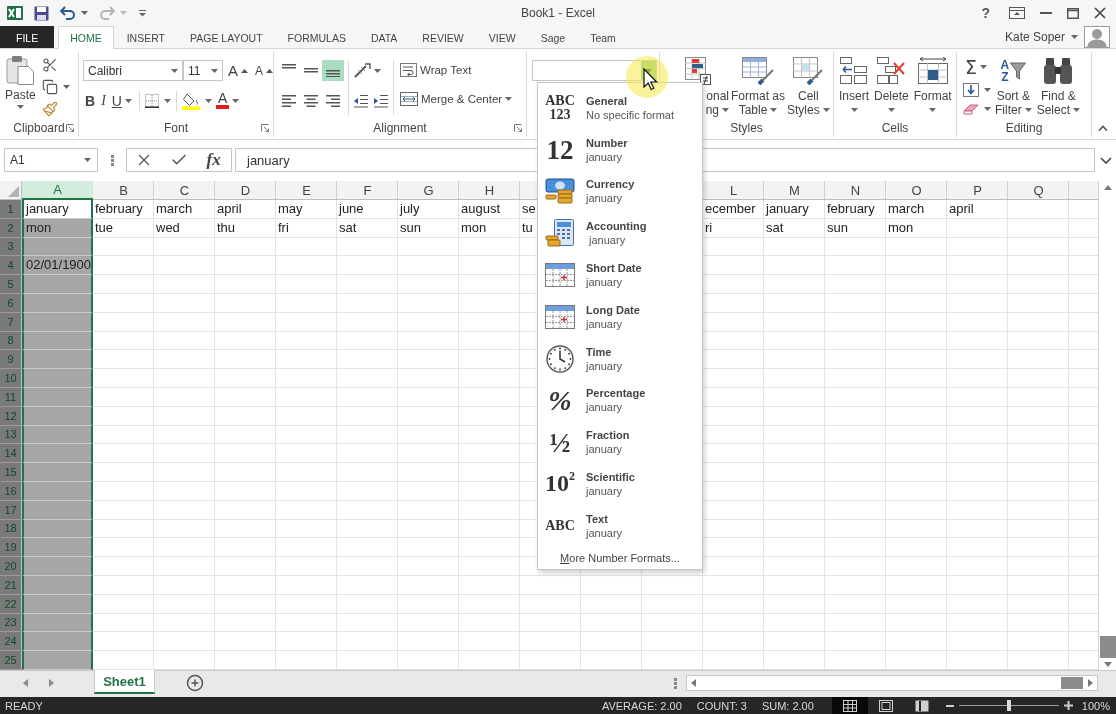 The width and height of the screenshot is (1116, 714). What do you see at coordinates (1073, 13) in the screenshot?
I see `maximize-icon` at bounding box center [1073, 13].